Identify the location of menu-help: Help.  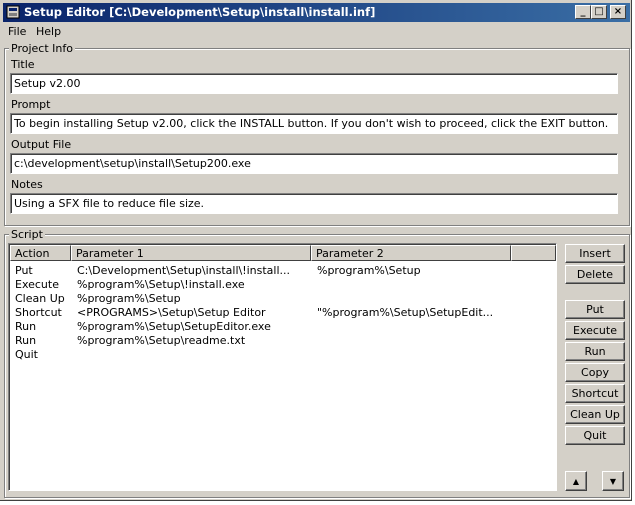
(48, 31).